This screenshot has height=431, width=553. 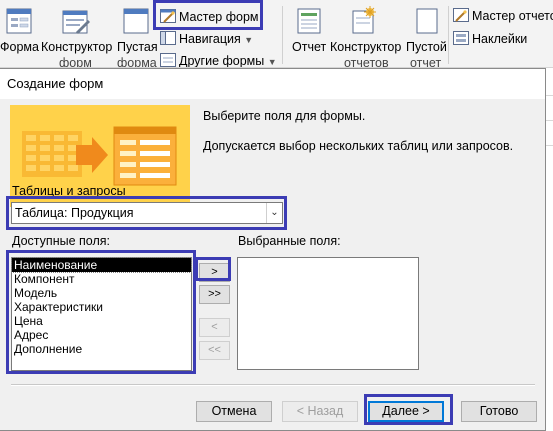 What do you see at coordinates (101, 279) in the screenshot?
I see `list-item: Компонент` at bounding box center [101, 279].